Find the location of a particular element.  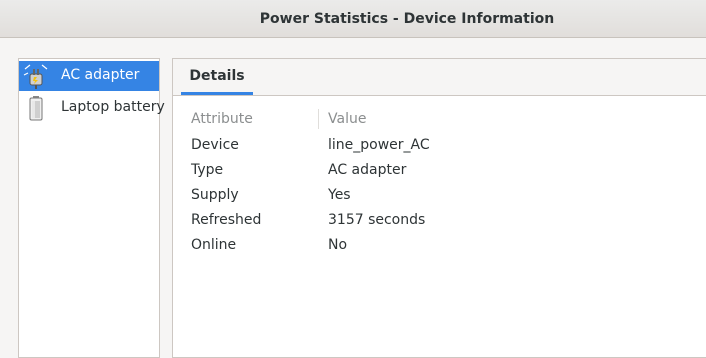

value-cell: Yes is located at coordinates (339, 195).